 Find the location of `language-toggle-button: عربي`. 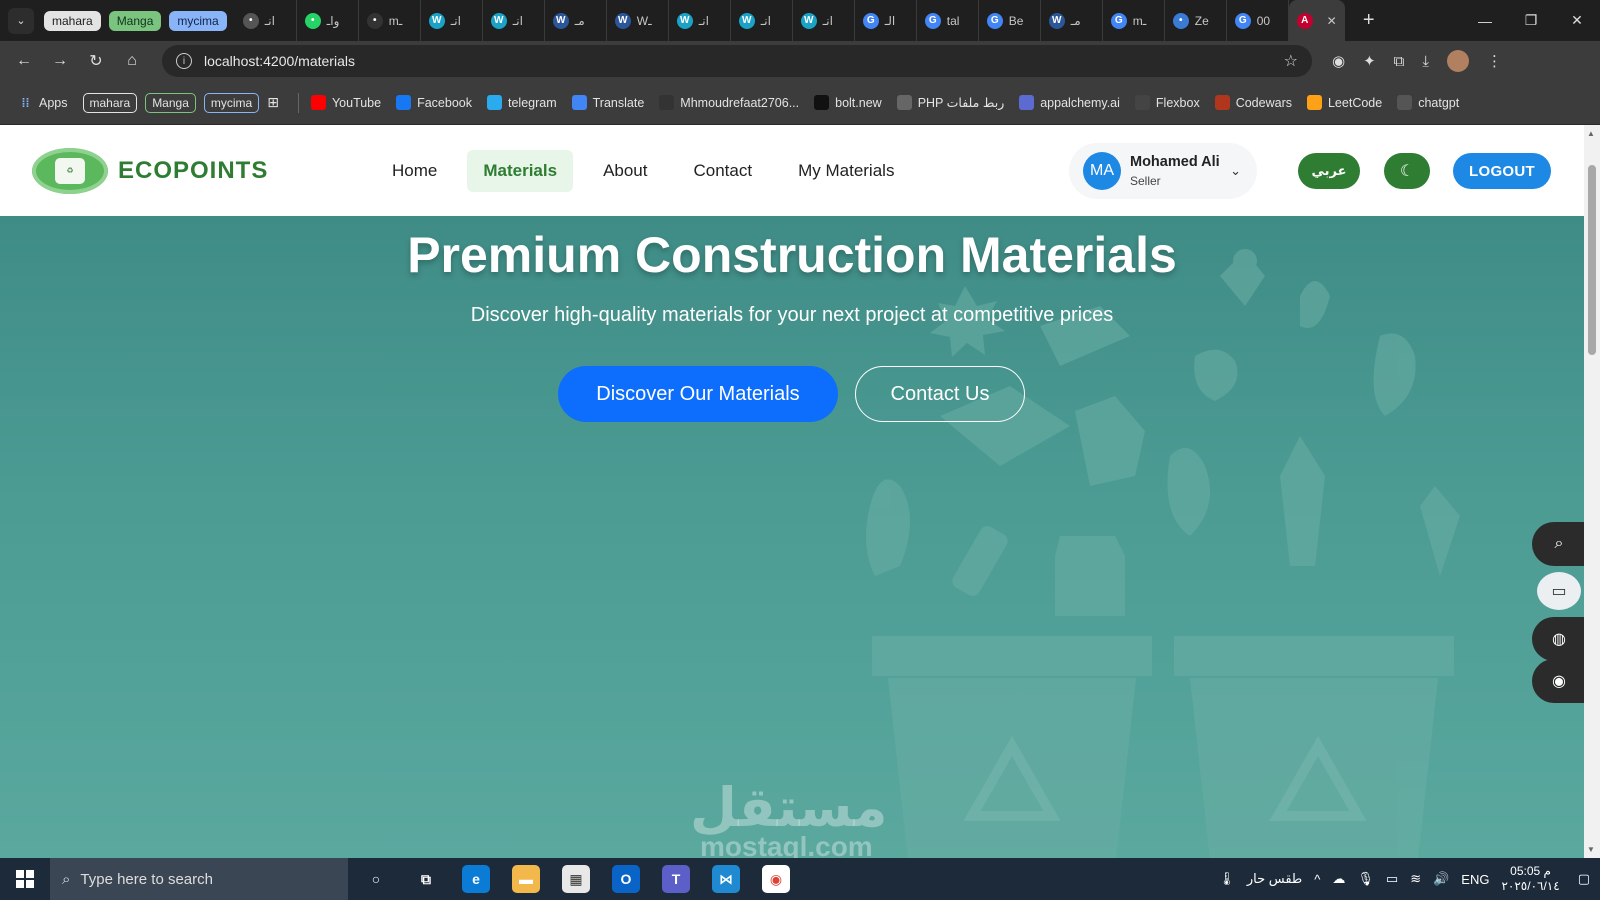

language-toggle-button: عربي is located at coordinates (1329, 171).